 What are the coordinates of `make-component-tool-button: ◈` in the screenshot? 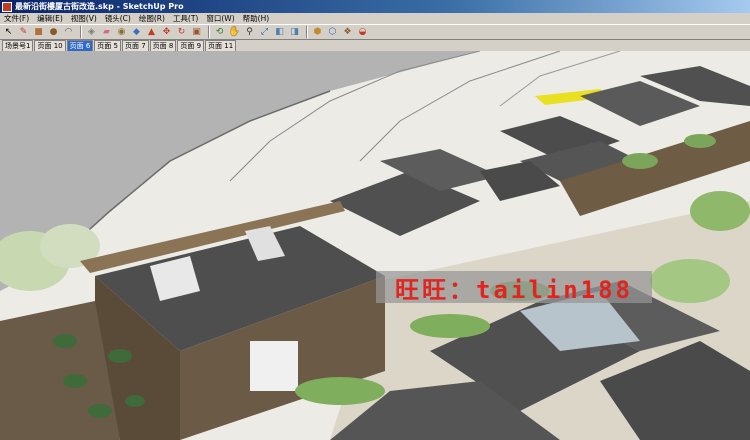 It's located at (91, 32).